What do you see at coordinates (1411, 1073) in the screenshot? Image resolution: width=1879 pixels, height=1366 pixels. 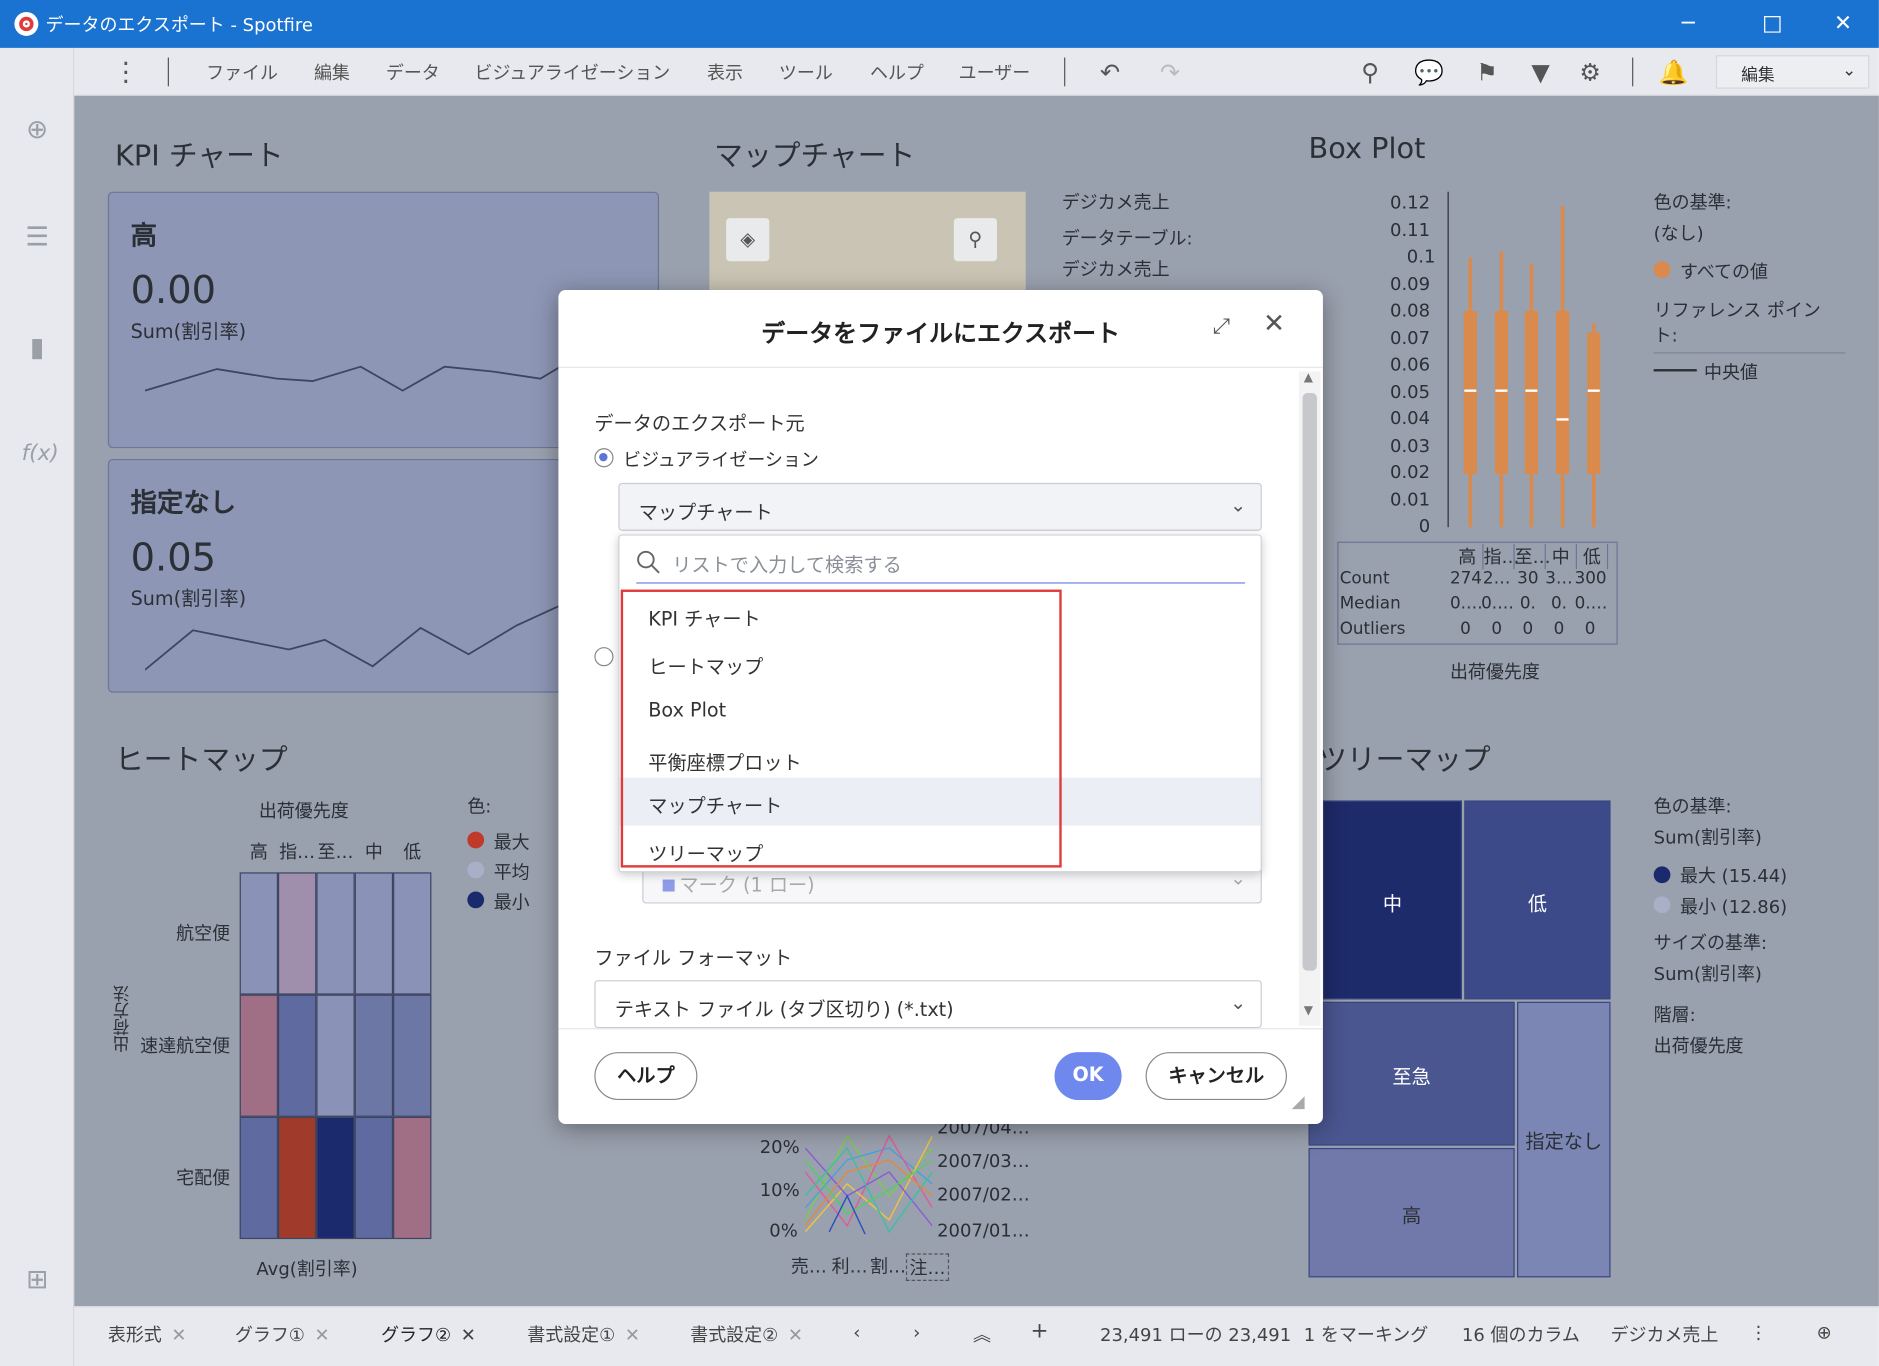 I see `treemap-cell: 至急` at bounding box center [1411, 1073].